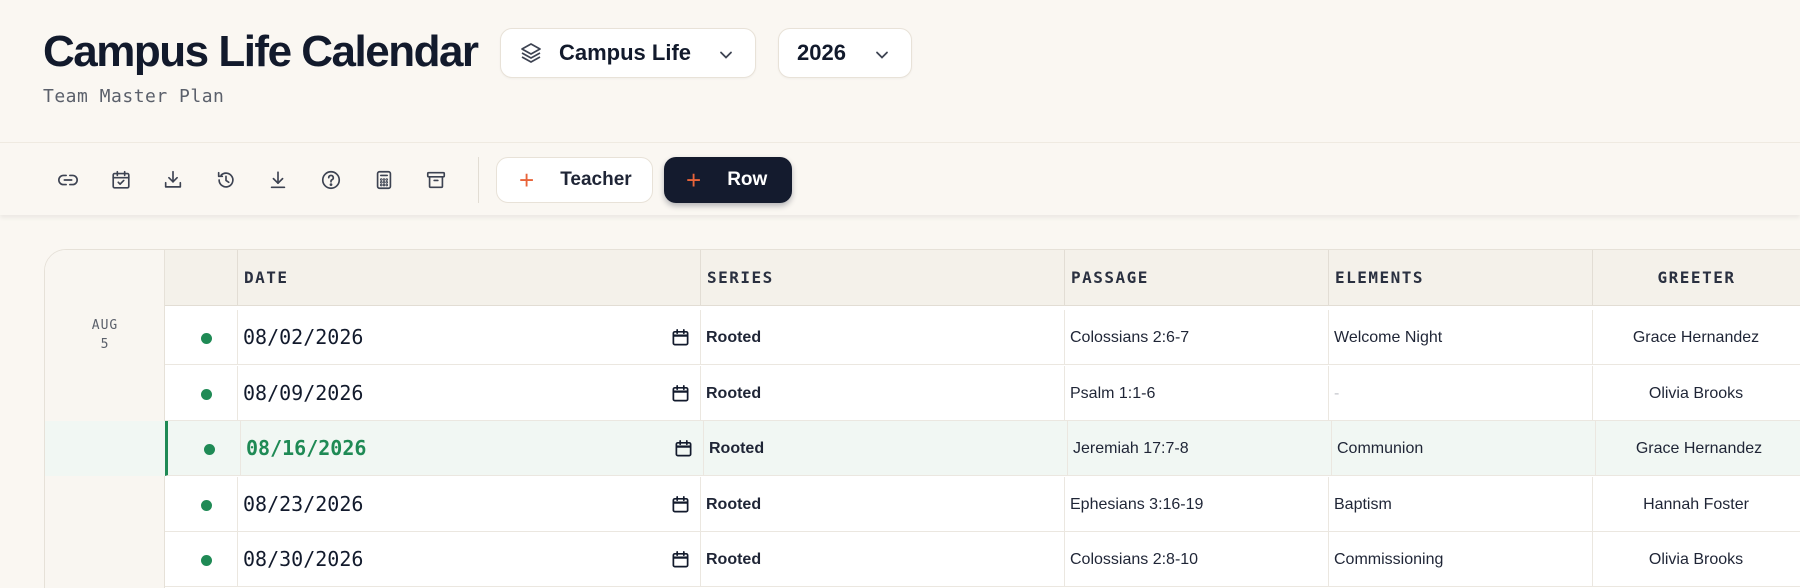 The height and width of the screenshot is (588, 1800). What do you see at coordinates (900, 178) in the screenshot?
I see `toolbar: + Teacher + Row` at bounding box center [900, 178].